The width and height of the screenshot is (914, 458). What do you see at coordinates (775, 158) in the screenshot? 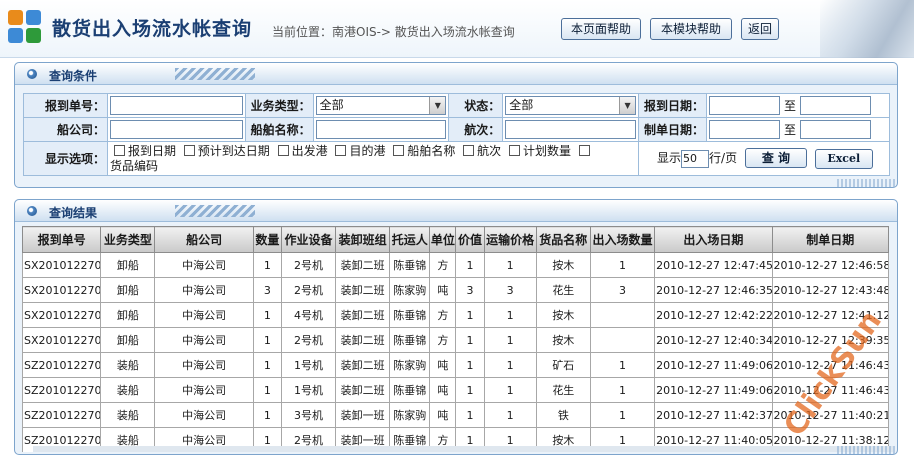
I see `query-button: 查 询` at bounding box center [775, 158].